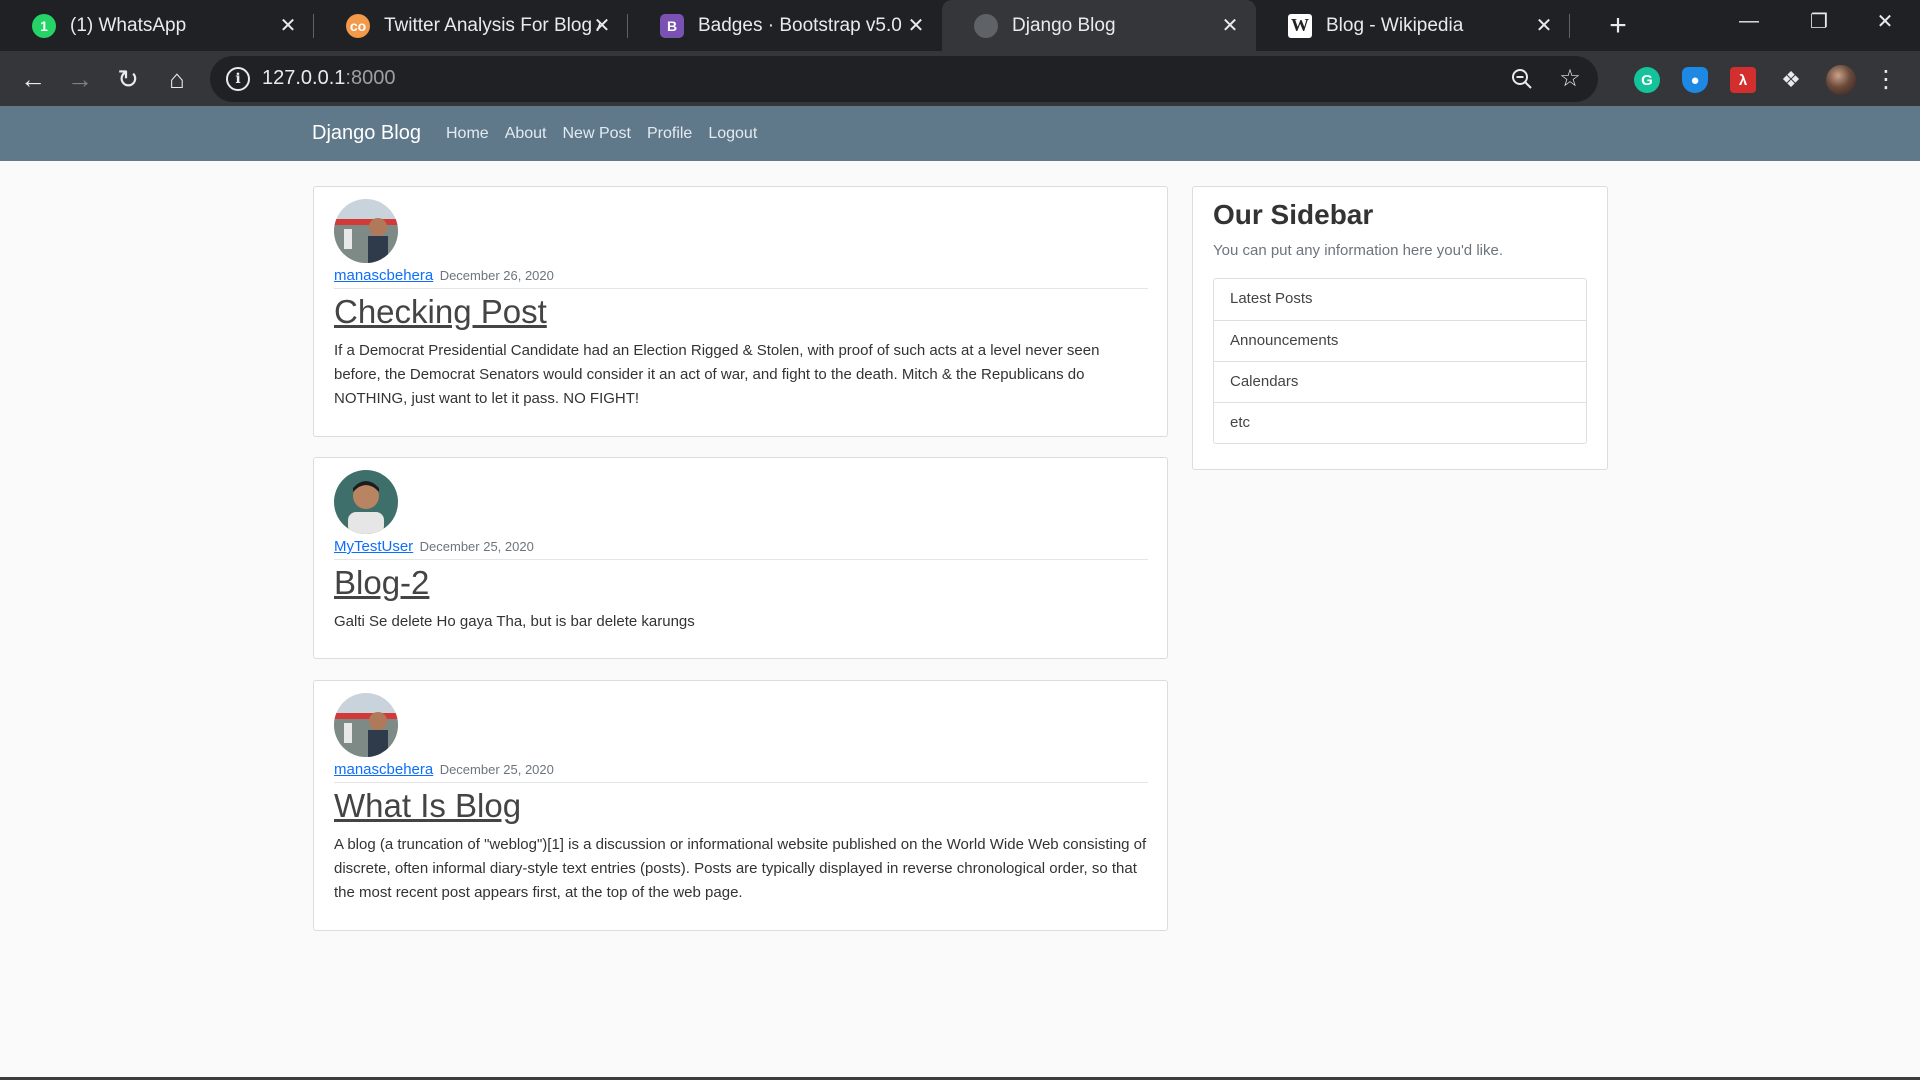  What do you see at coordinates (1791, 80) in the screenshot?
I see `extensions-puzzle-icon: ❖` at bounding box center [1791, 80].